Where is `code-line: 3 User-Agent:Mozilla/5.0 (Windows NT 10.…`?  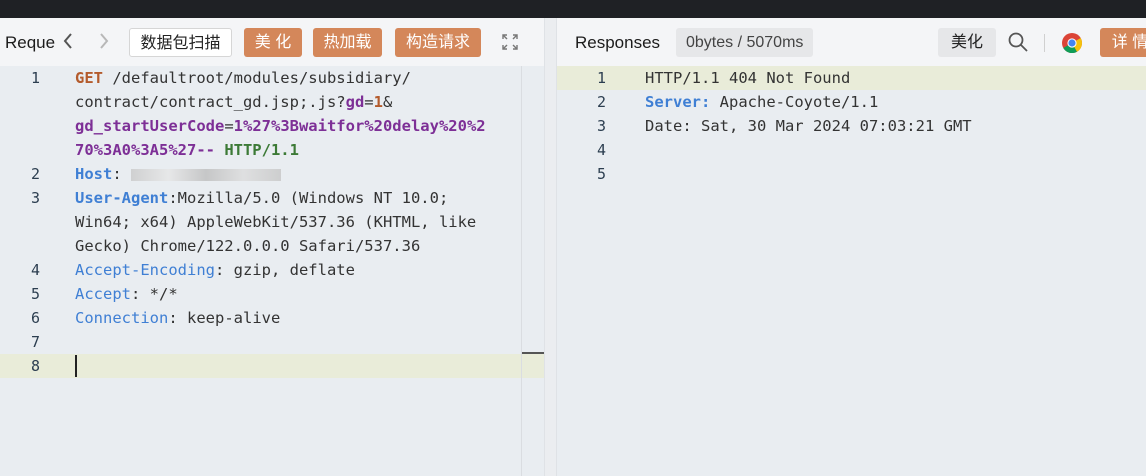
code-line: 3 User-Agent:Mozilla/5.0 (Windows NT 10.… is located at coordinates (272, 198).